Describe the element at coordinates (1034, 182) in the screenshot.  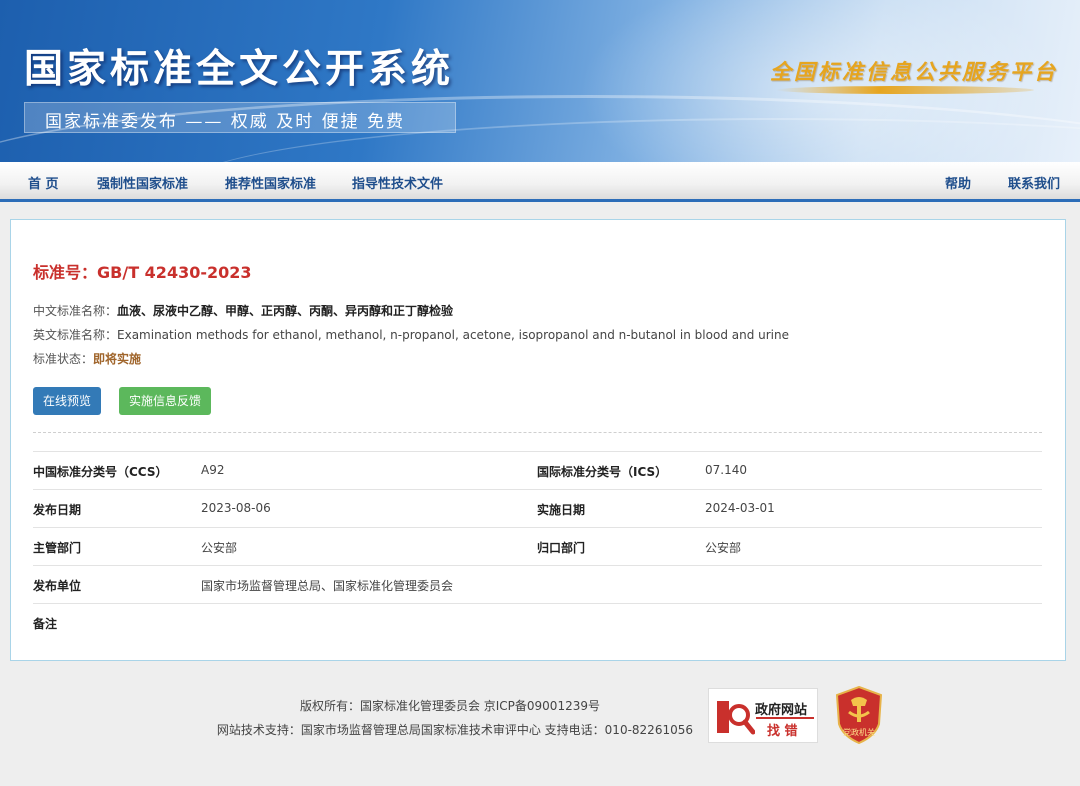
I see `nav-item-contact: 联系我们` at that location.